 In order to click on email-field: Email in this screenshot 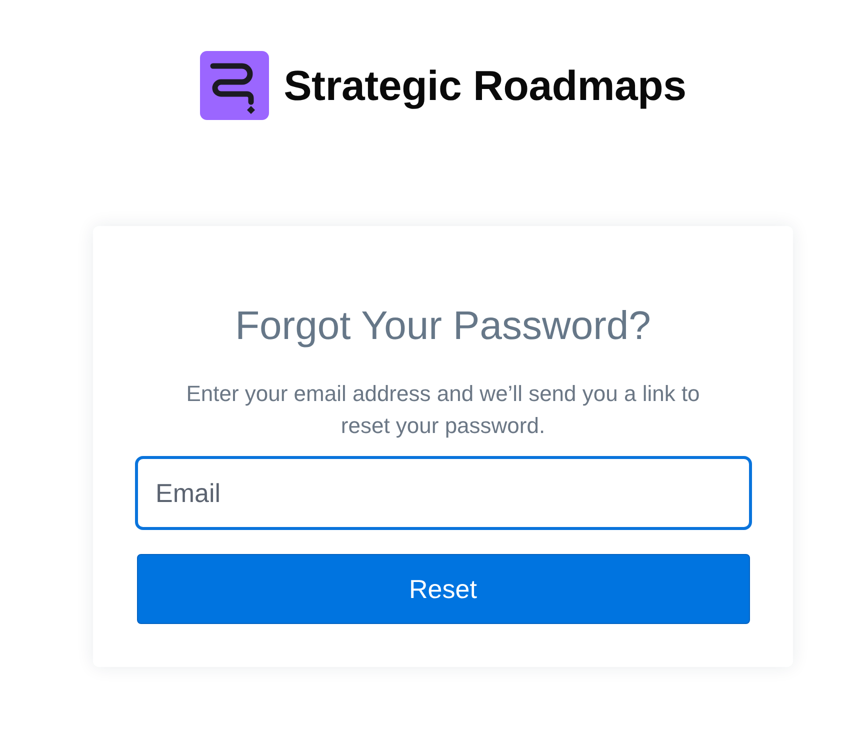, I will do `click(443, 493)`.